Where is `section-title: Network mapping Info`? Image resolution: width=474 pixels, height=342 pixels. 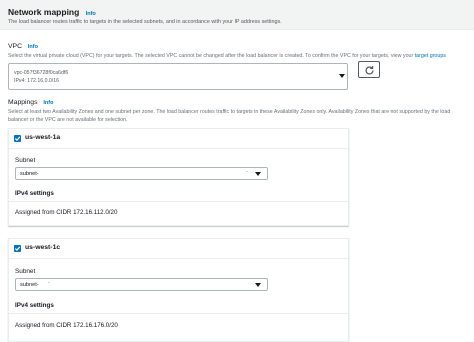
section-title: Network mapping Info is located at coordinates (52, 12).